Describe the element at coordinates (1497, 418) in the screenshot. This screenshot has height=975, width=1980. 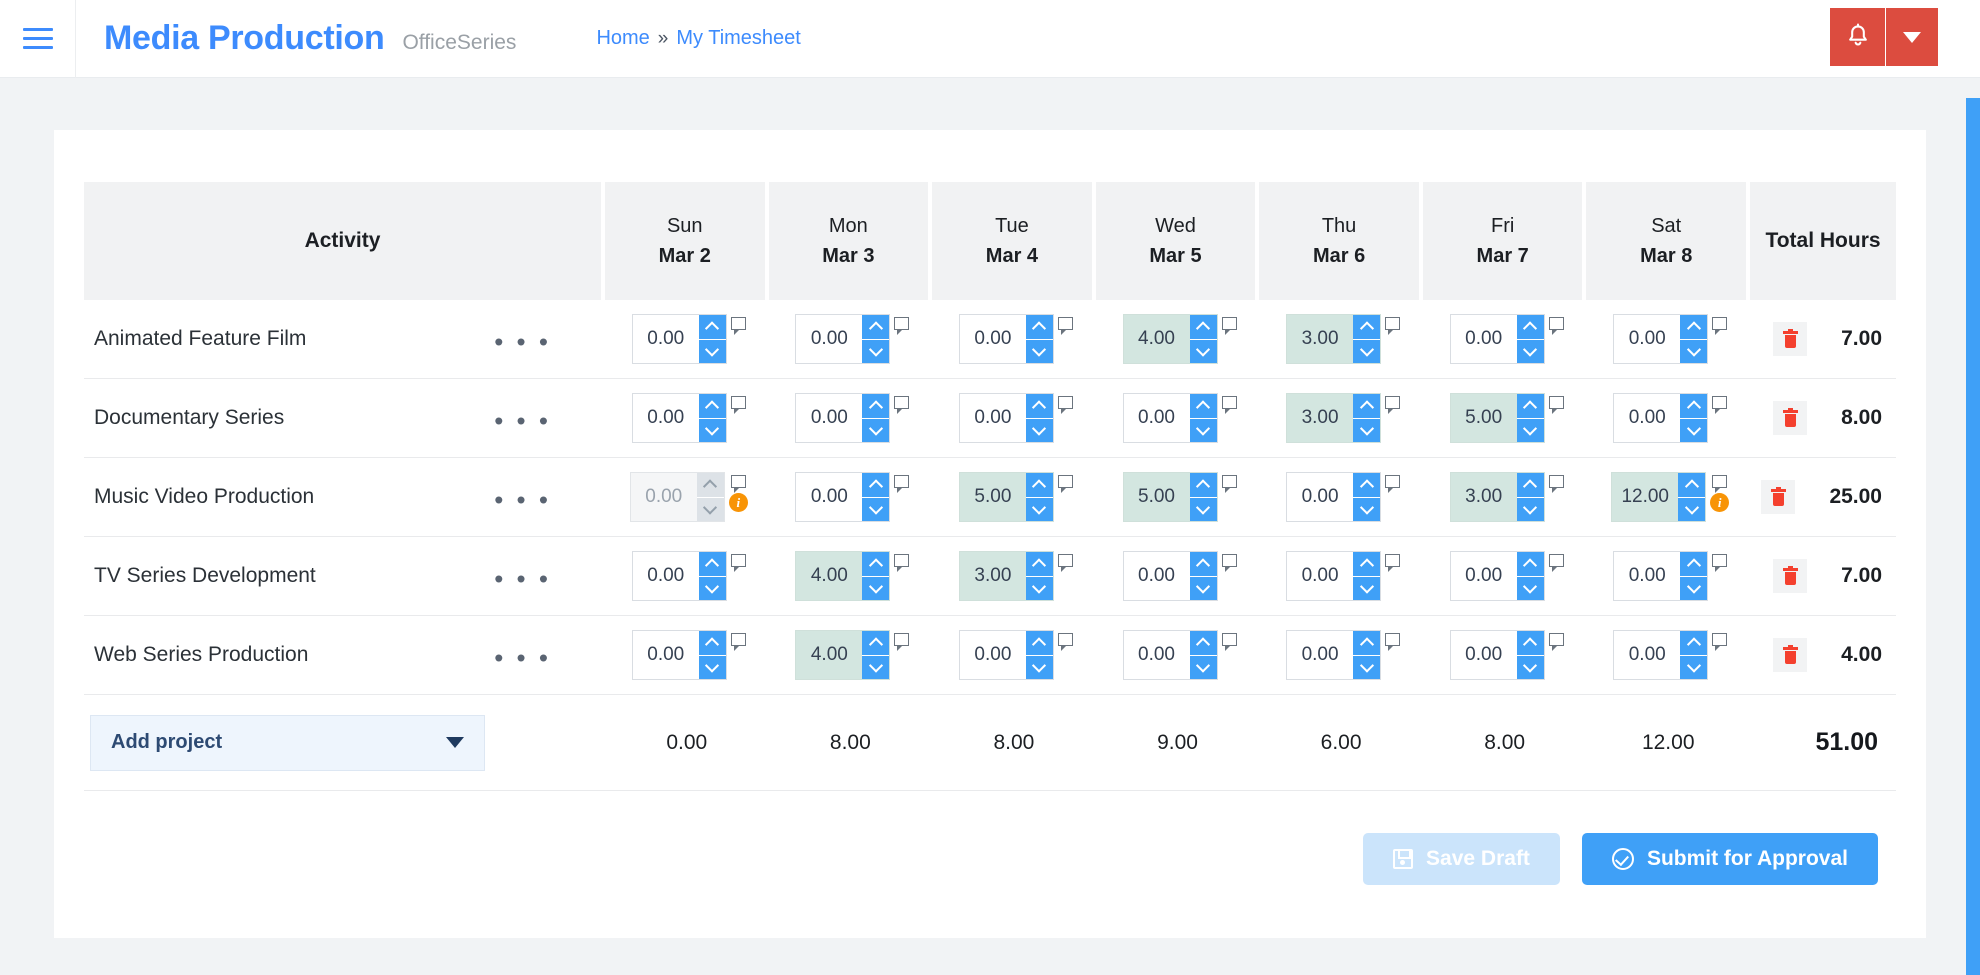
I see `hours-input-group: 5.00` at that location.